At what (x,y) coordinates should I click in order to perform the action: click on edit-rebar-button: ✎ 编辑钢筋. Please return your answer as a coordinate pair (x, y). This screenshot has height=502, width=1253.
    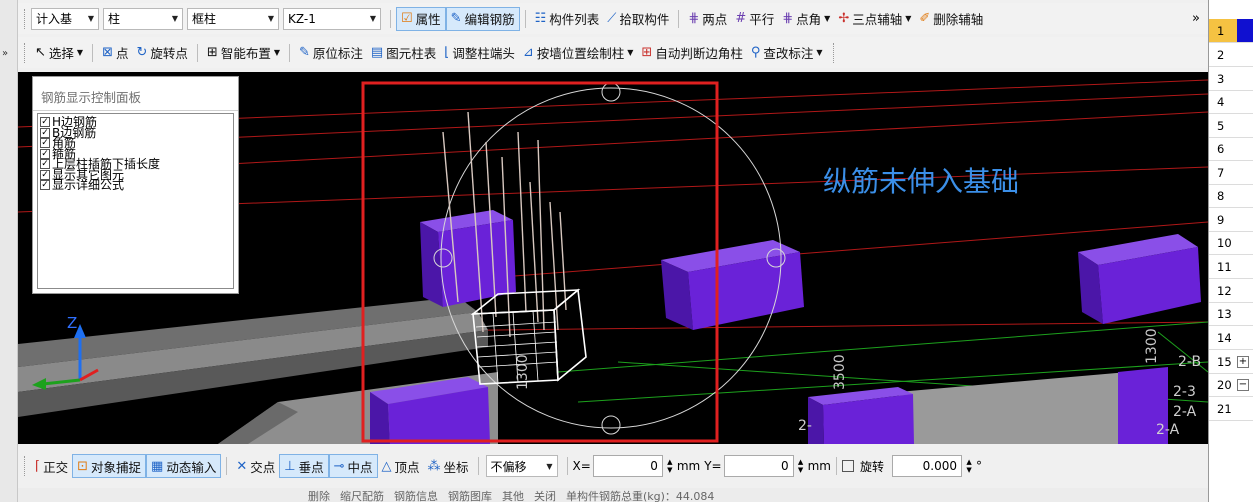
    Looking at the image, I should click on (482, 18).